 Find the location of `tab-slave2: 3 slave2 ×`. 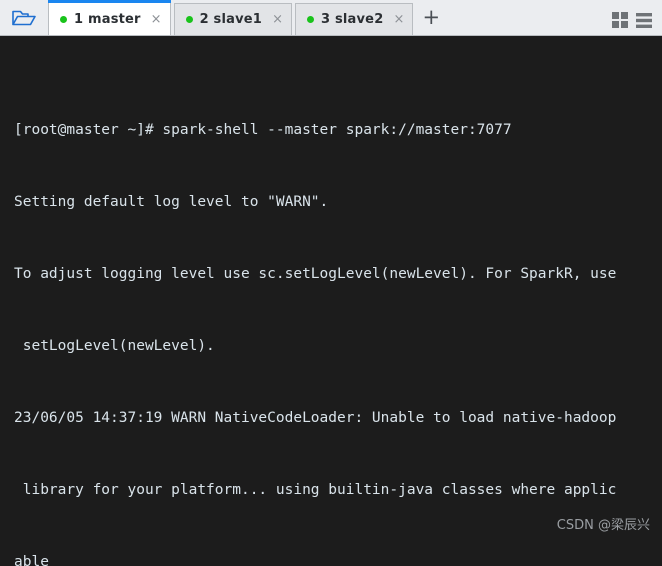

tab-slave2: 3 slave2 × is located at coordinates (354, 19).